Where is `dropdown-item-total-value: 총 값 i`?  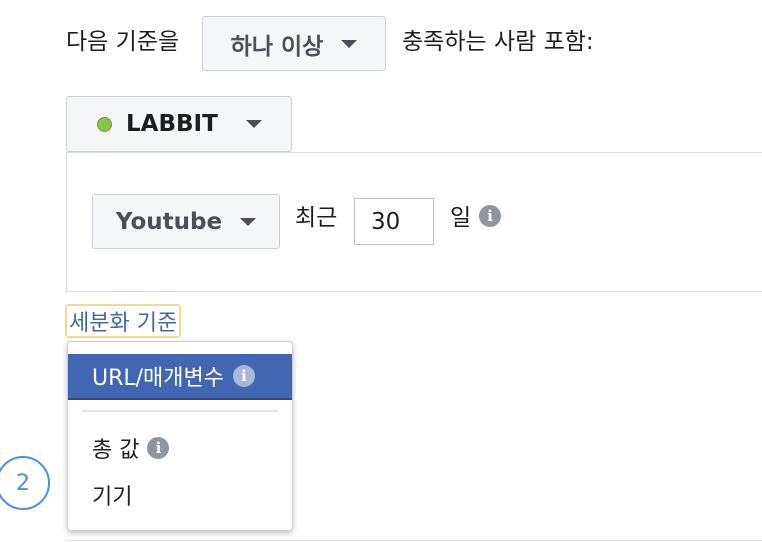
dropdown-item-total-value: 총 값 i is located at coordinates (180, 448).